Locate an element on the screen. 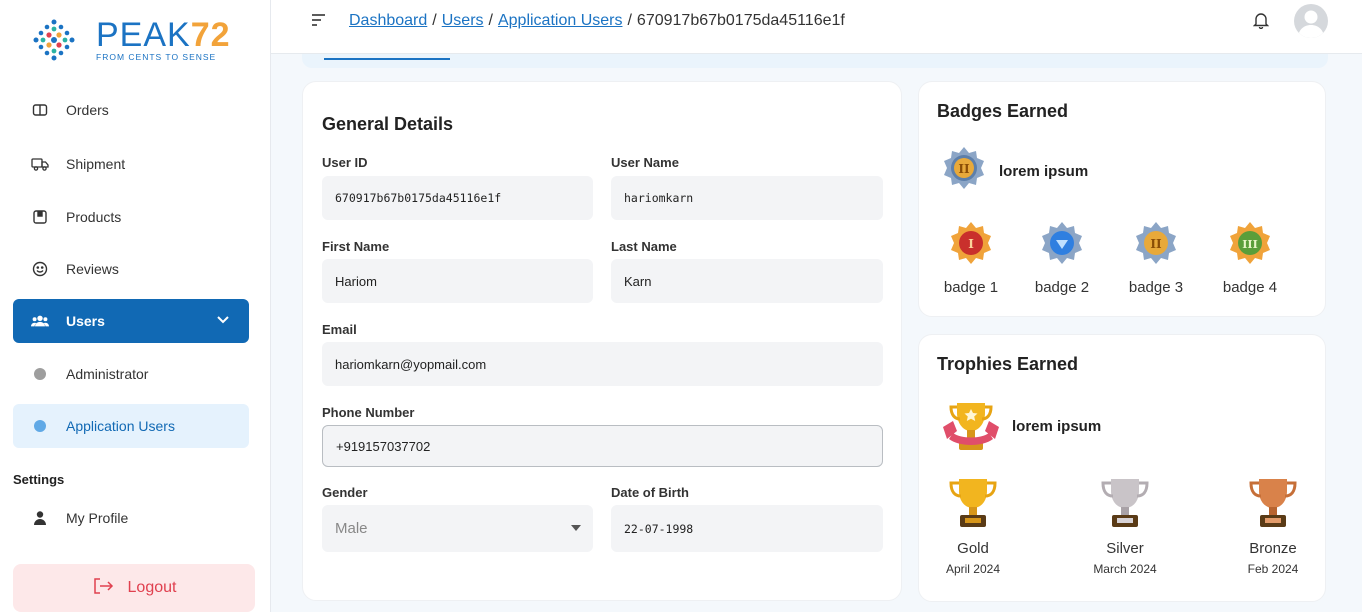 This screenshot has height=612, width=1362. badge-item: I badge 1 is located at coordinates (971, 258).